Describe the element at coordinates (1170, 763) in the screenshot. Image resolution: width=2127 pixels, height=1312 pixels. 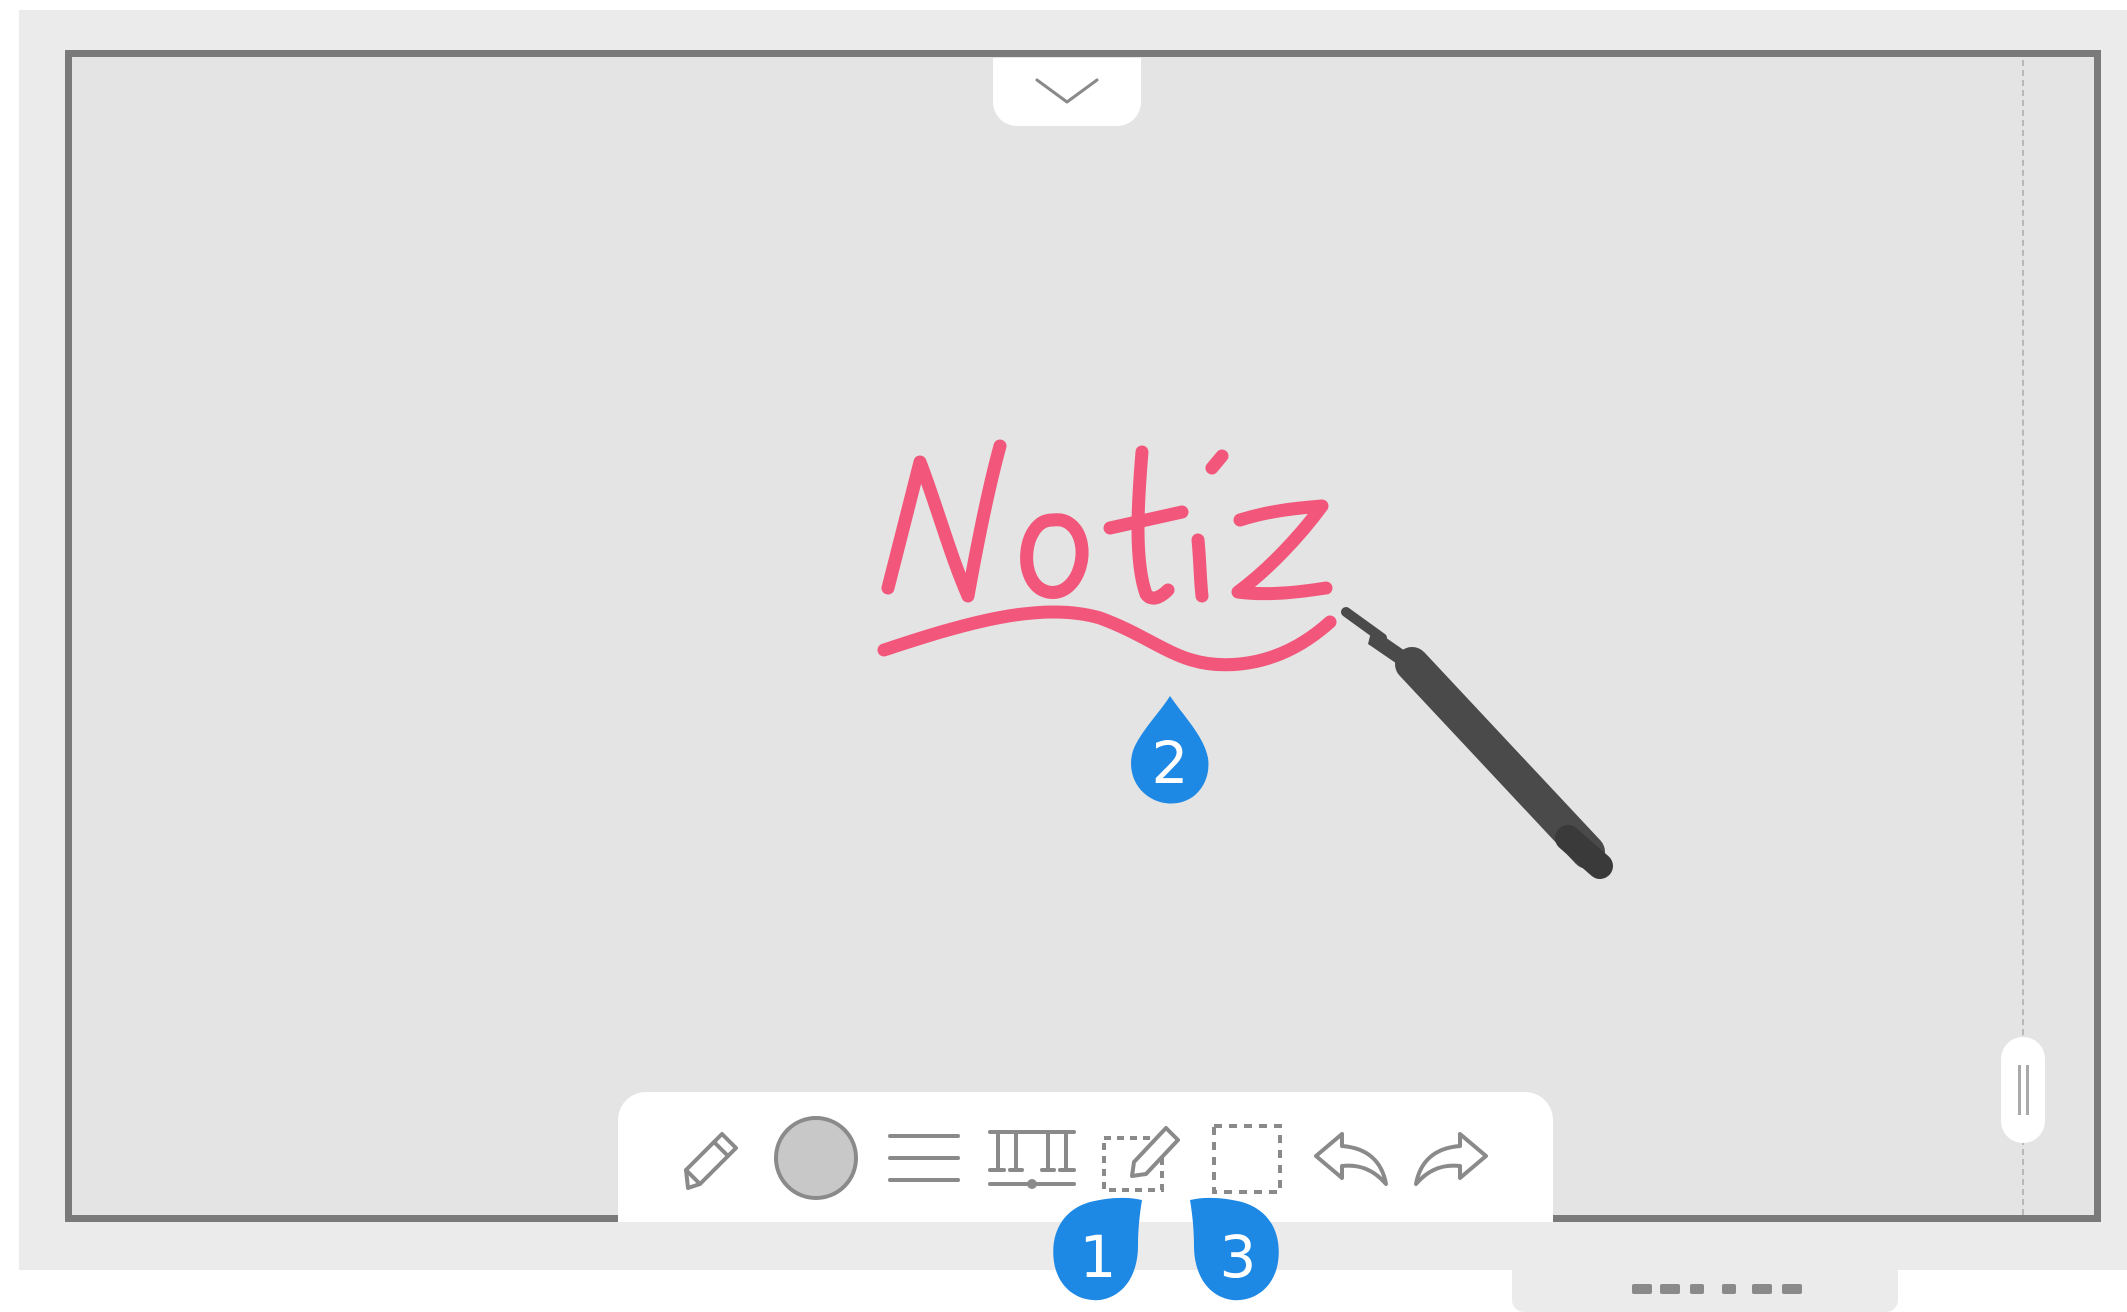
I see `callout-label: 2` at that location.